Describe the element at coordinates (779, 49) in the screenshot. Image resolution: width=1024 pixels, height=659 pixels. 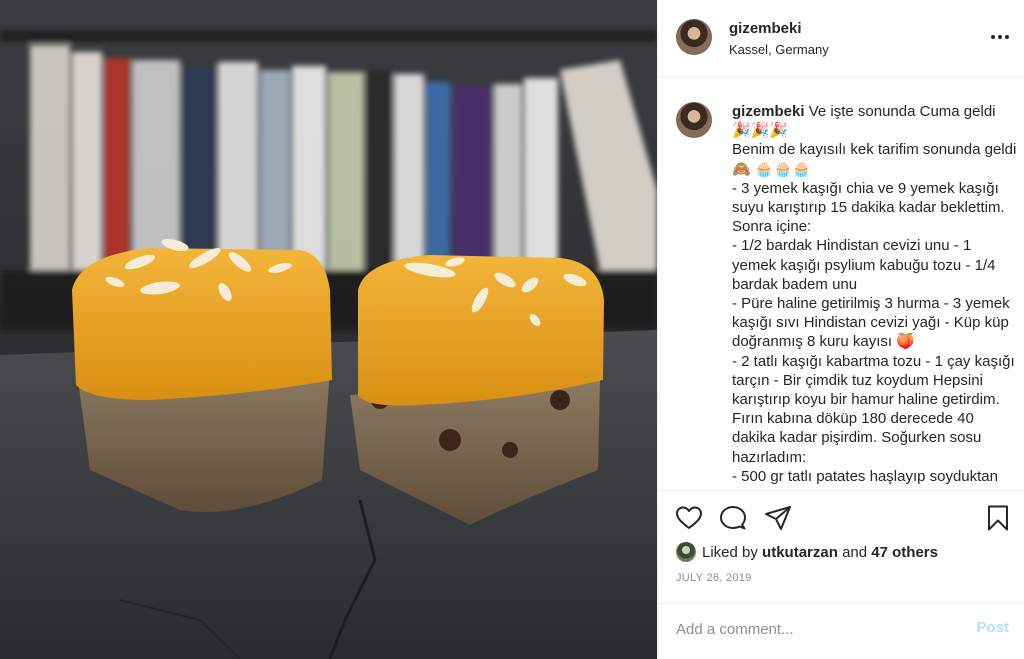
I see `post-location: Kassel, Germany` at that location.